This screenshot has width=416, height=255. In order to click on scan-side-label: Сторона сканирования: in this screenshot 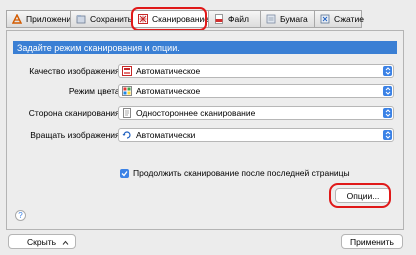, I will do `click(75, 113)`.